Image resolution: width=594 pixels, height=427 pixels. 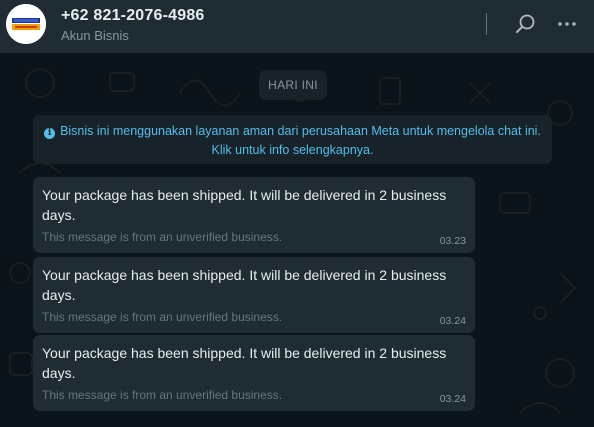 I want to click on business-logo-icon, so click(x=26, y=24).